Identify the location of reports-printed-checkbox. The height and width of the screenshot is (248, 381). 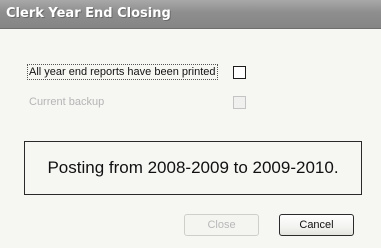
(239, 72).